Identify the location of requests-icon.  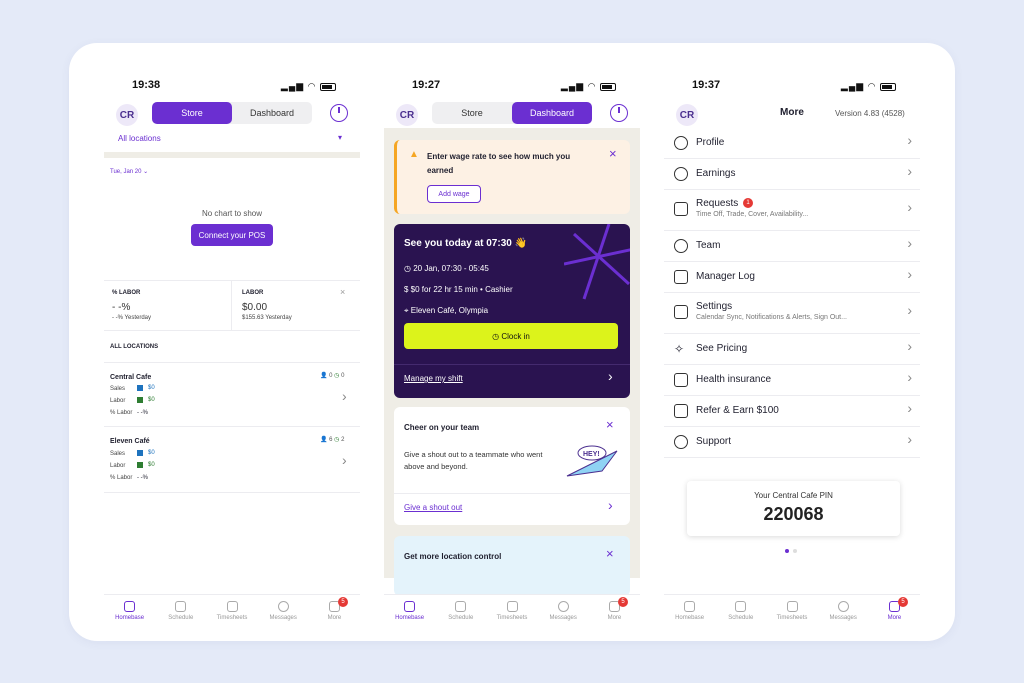
(681, 209).